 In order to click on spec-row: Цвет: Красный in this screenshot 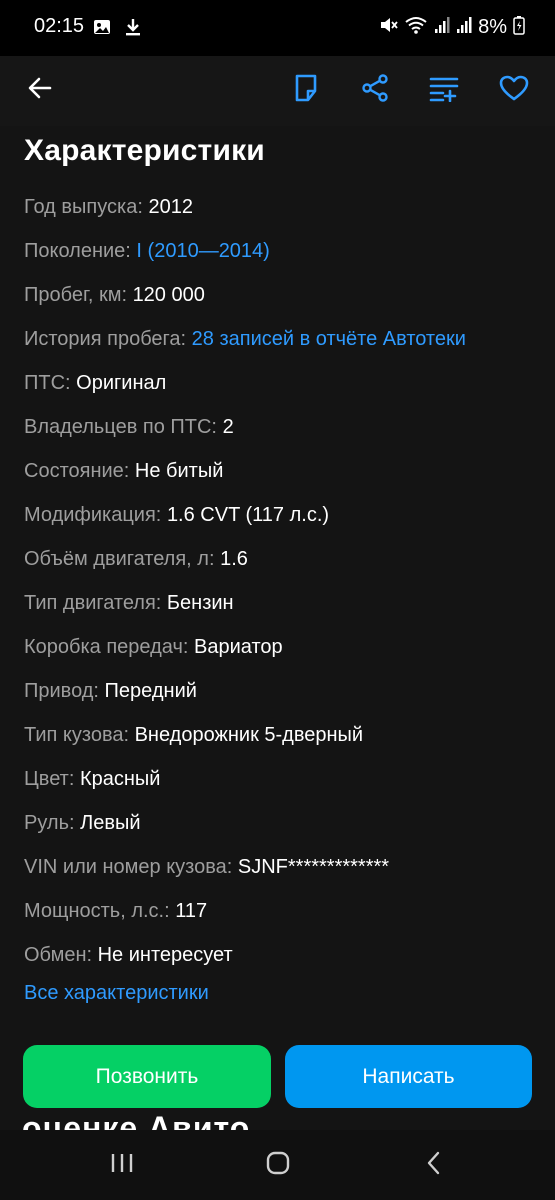, I will do `click(284, 782)`.